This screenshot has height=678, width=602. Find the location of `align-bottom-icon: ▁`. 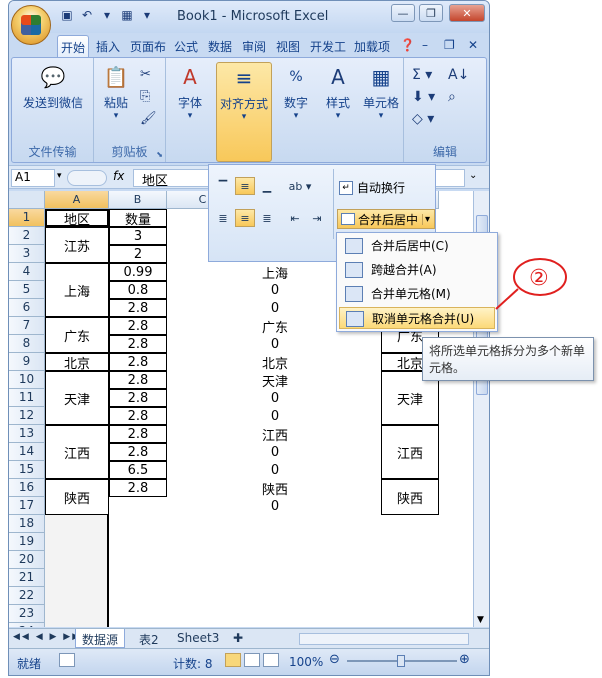

align-bottom-icon: ▁ is located at coordinates (267, 186).